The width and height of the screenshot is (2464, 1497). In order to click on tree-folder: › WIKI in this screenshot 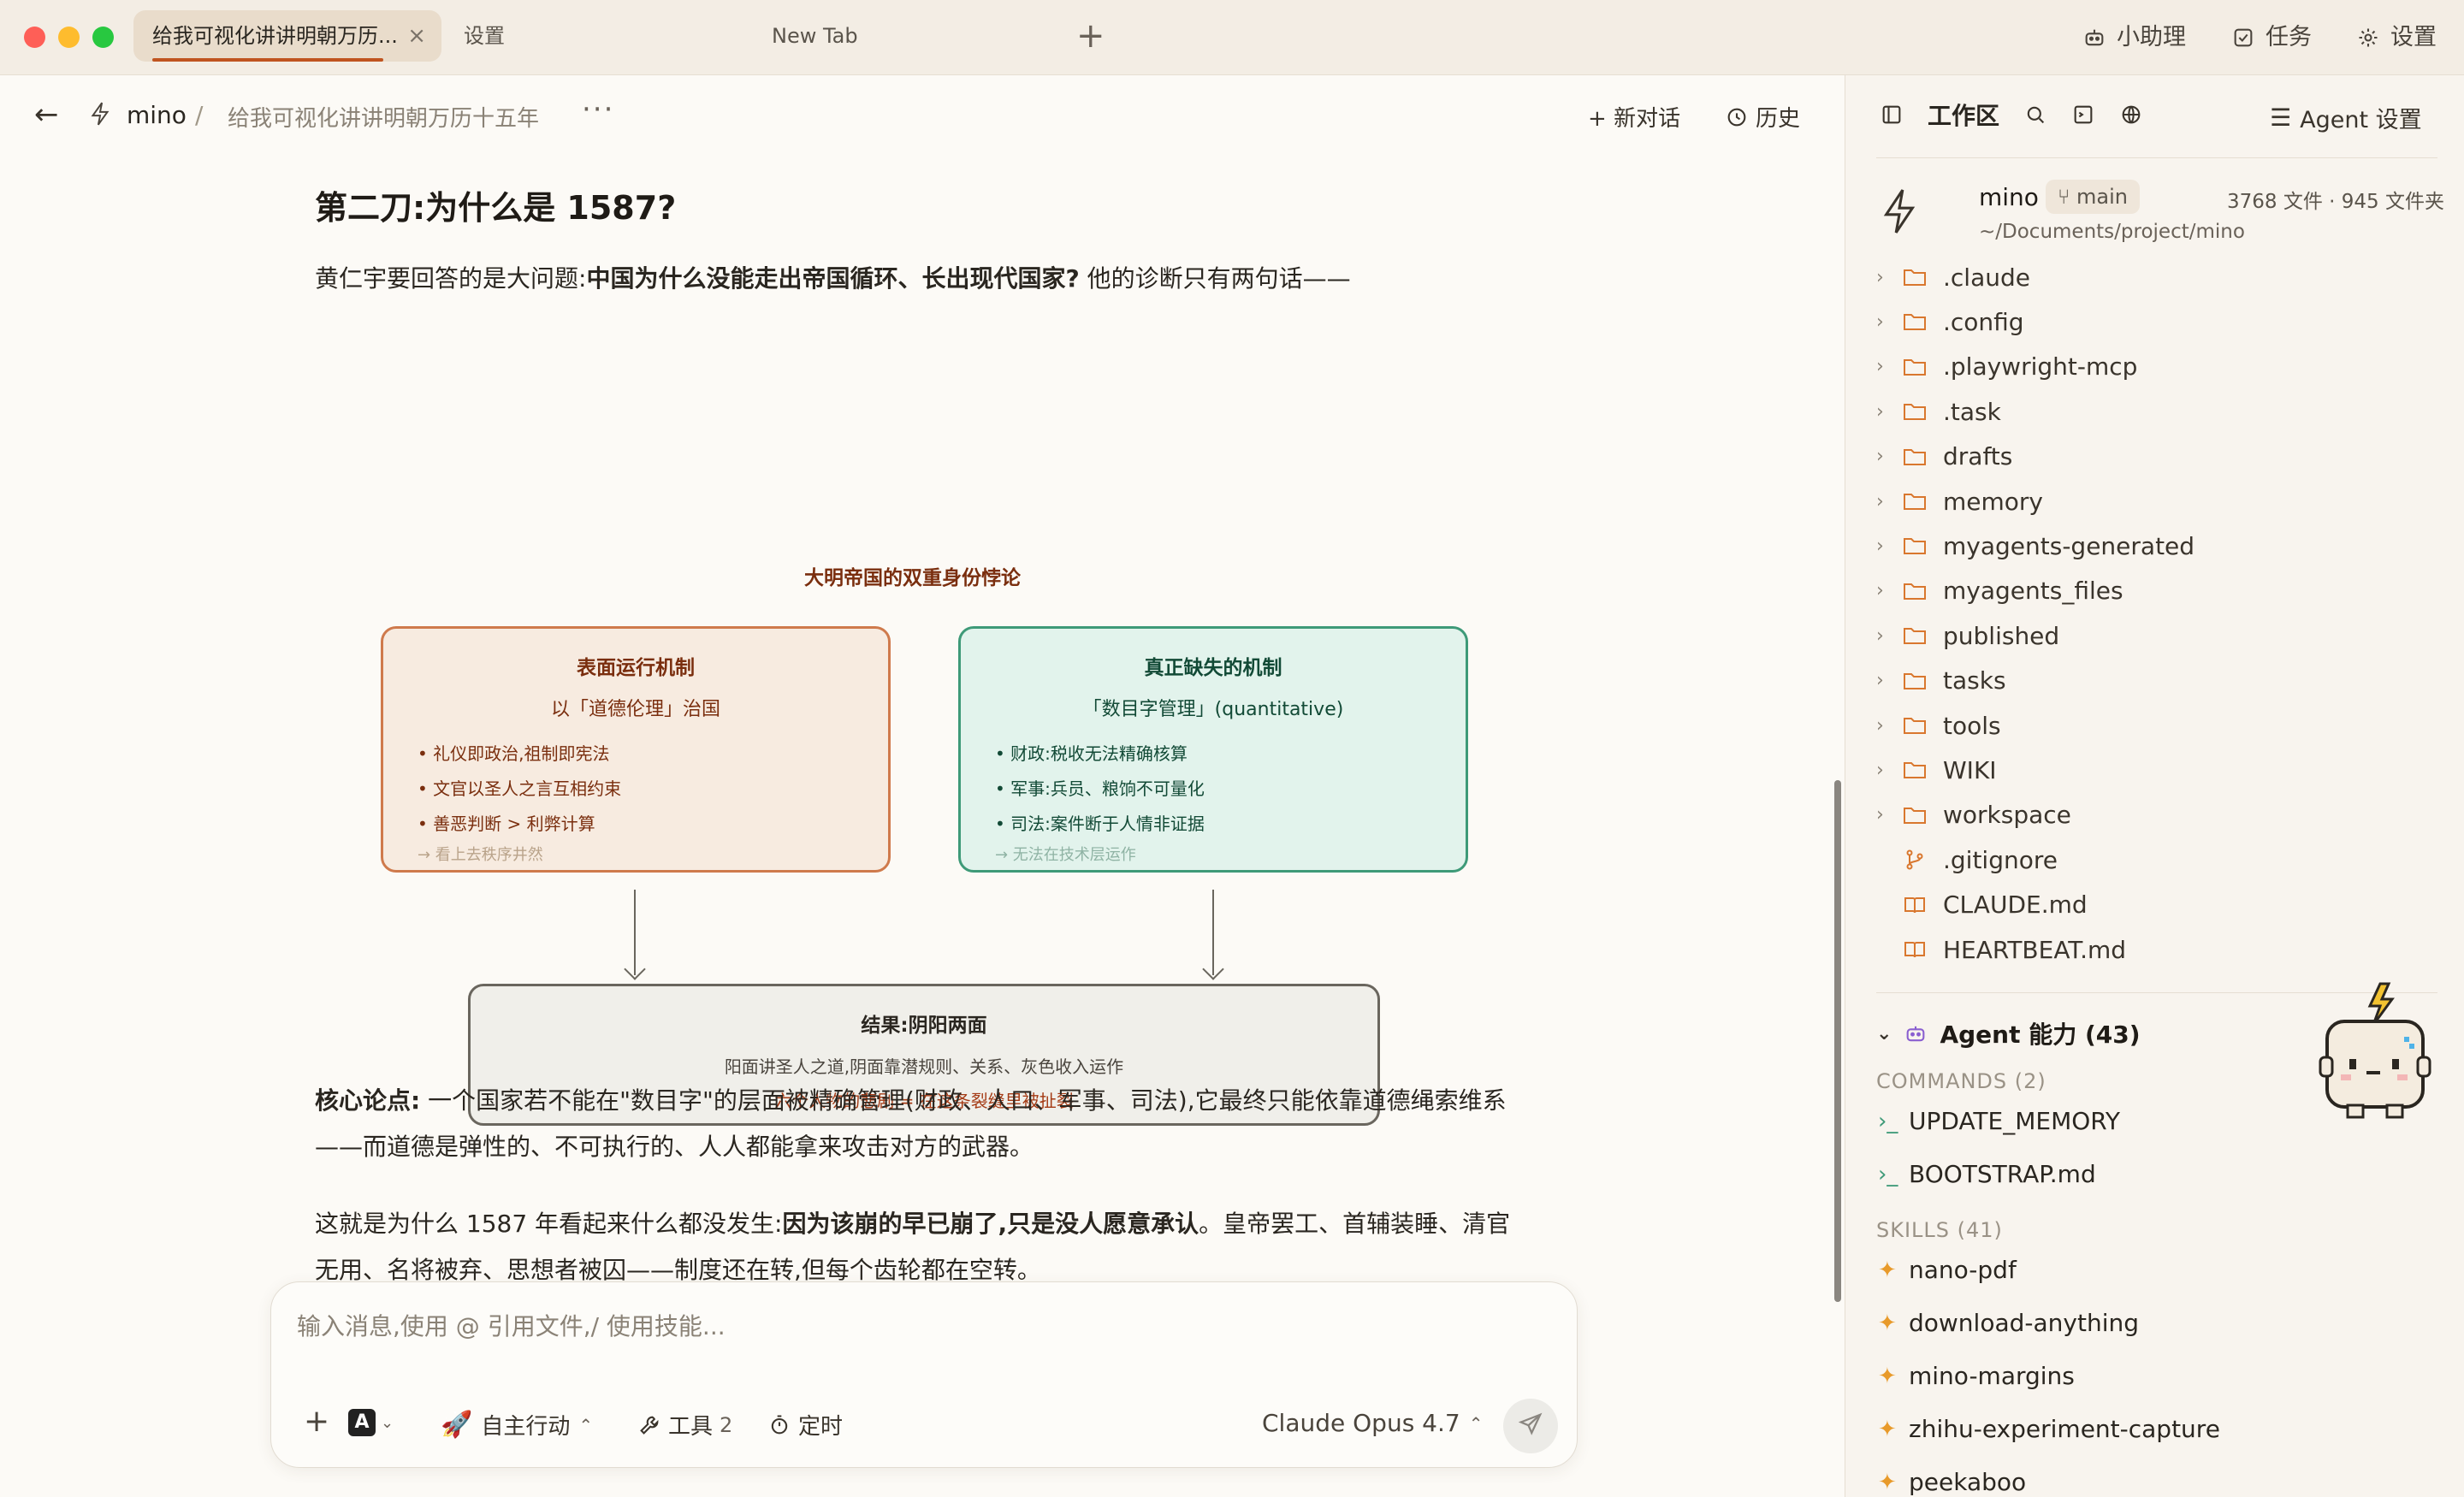, I will do `click(1936, 770)`.